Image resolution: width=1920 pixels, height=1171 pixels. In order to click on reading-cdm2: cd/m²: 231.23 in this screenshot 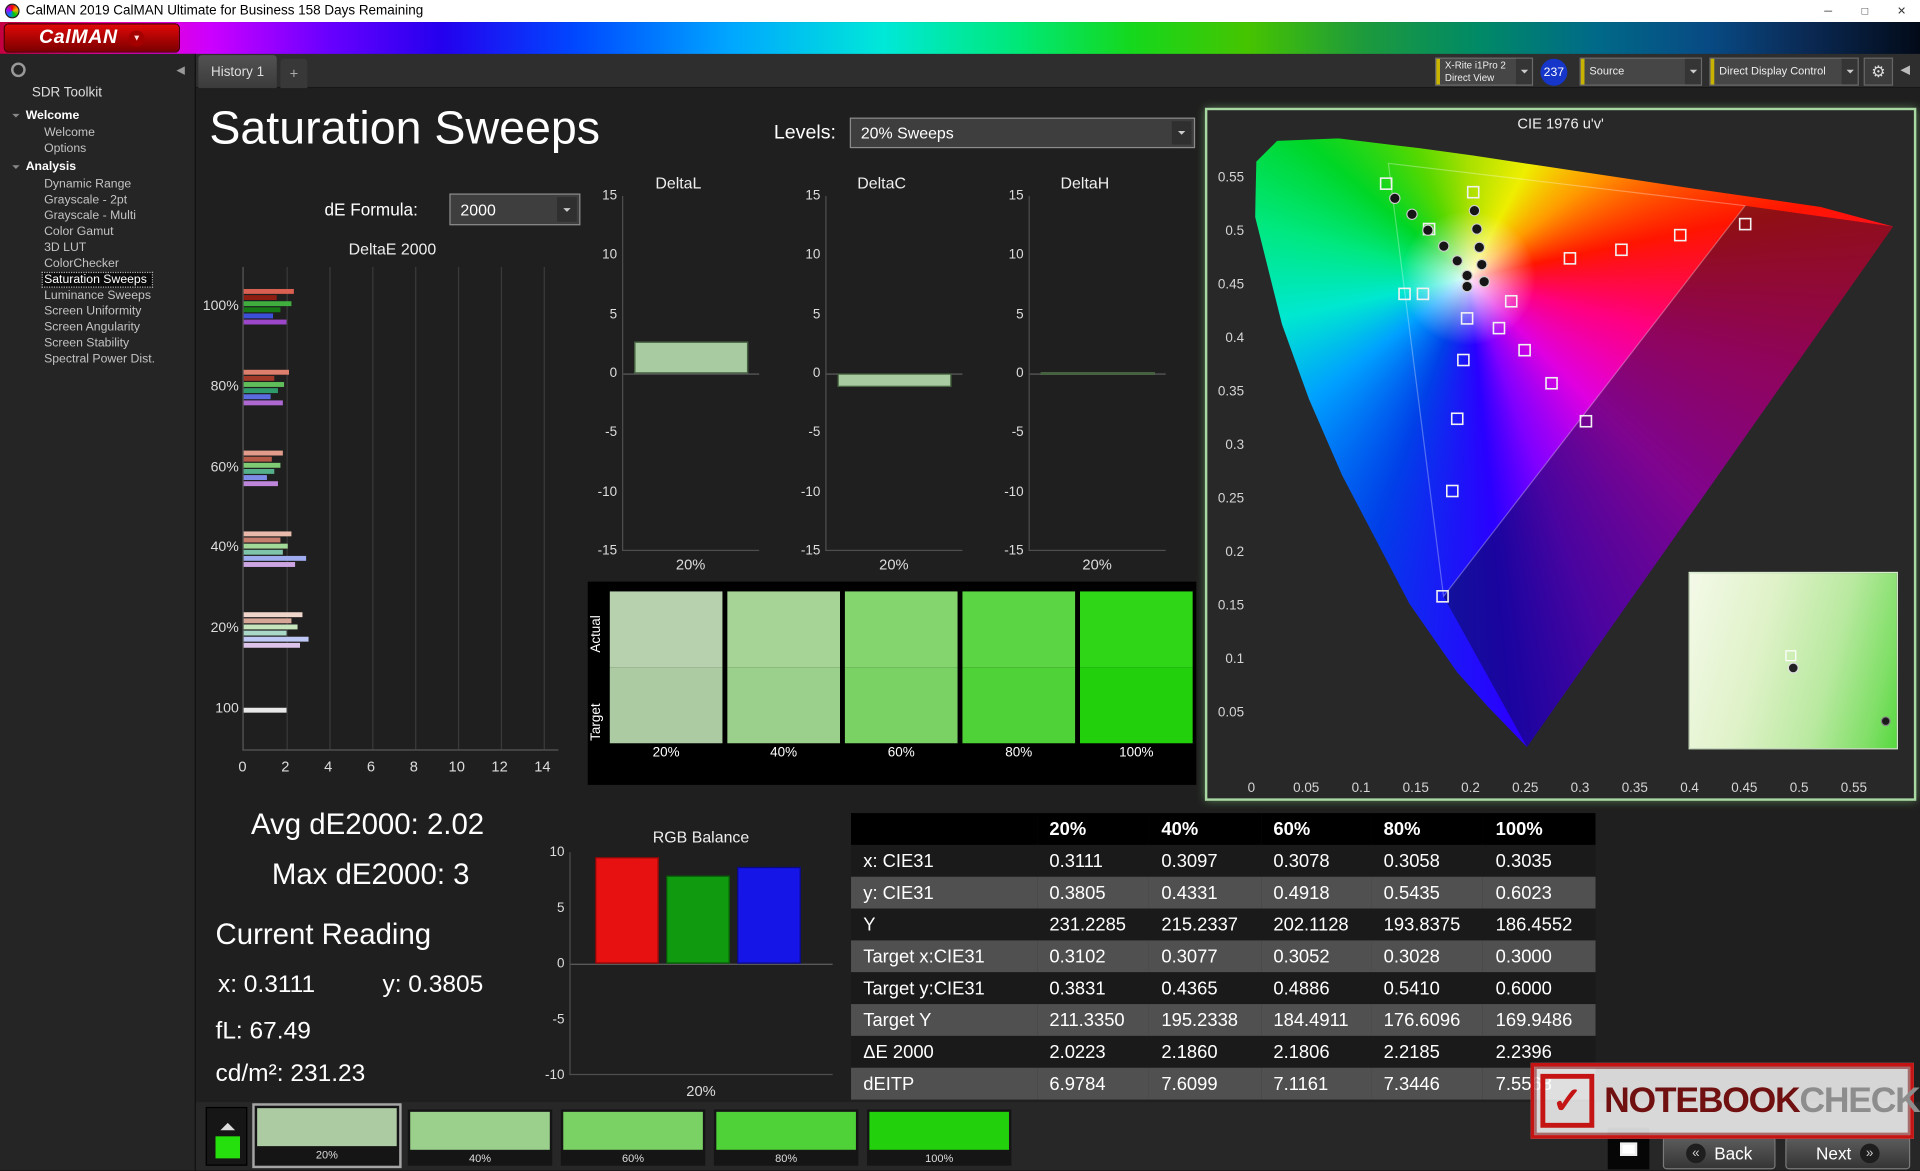, I will do `click(290, 1074)`.